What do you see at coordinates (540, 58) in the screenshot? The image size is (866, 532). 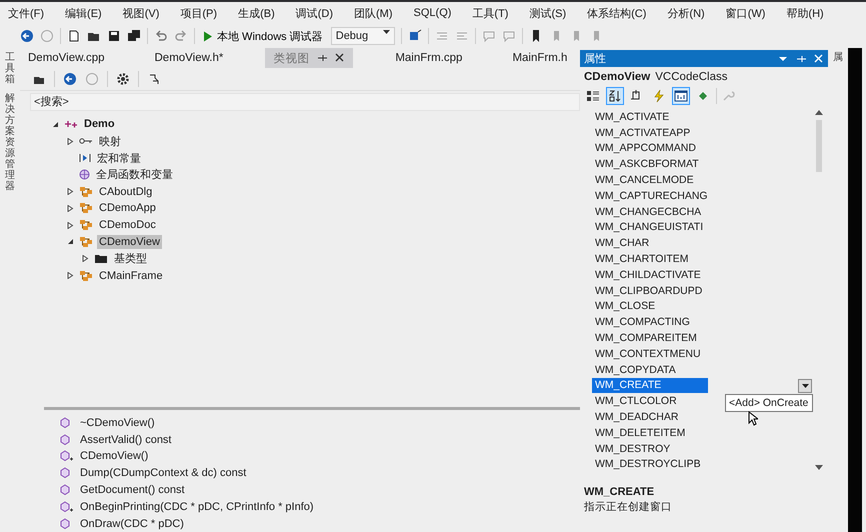 I see `document-tab: MainFrm.h` at bounding box center [540, 58].